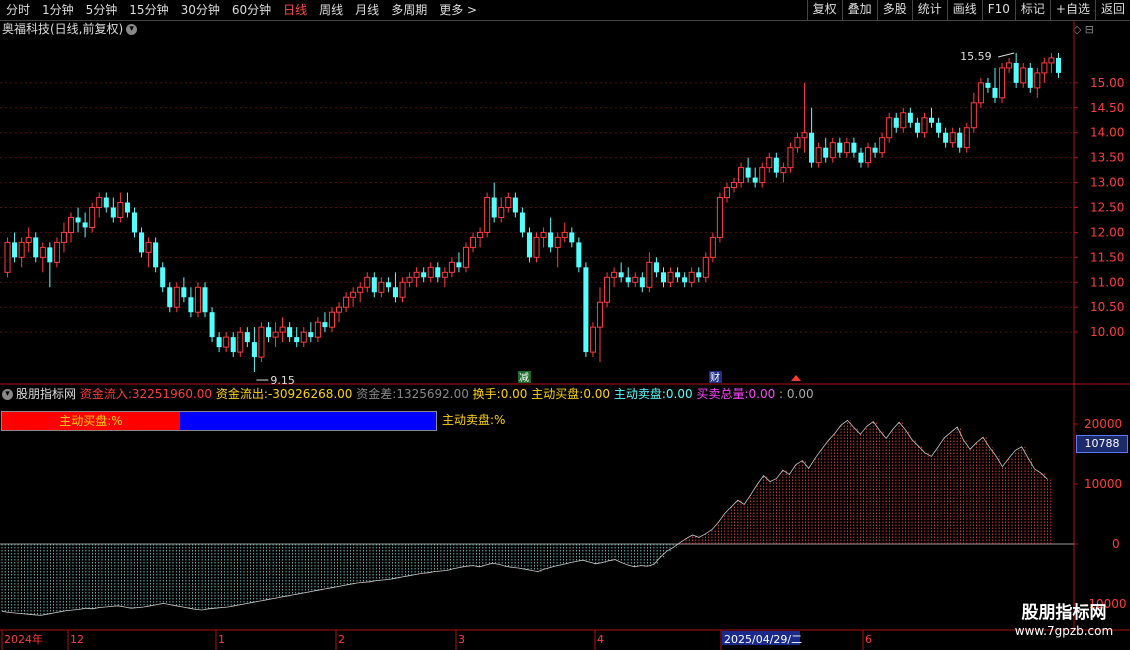  Describe the element at coordinates (868, 639) in the screenshot. I see `time-tick-label: 6` at that location.